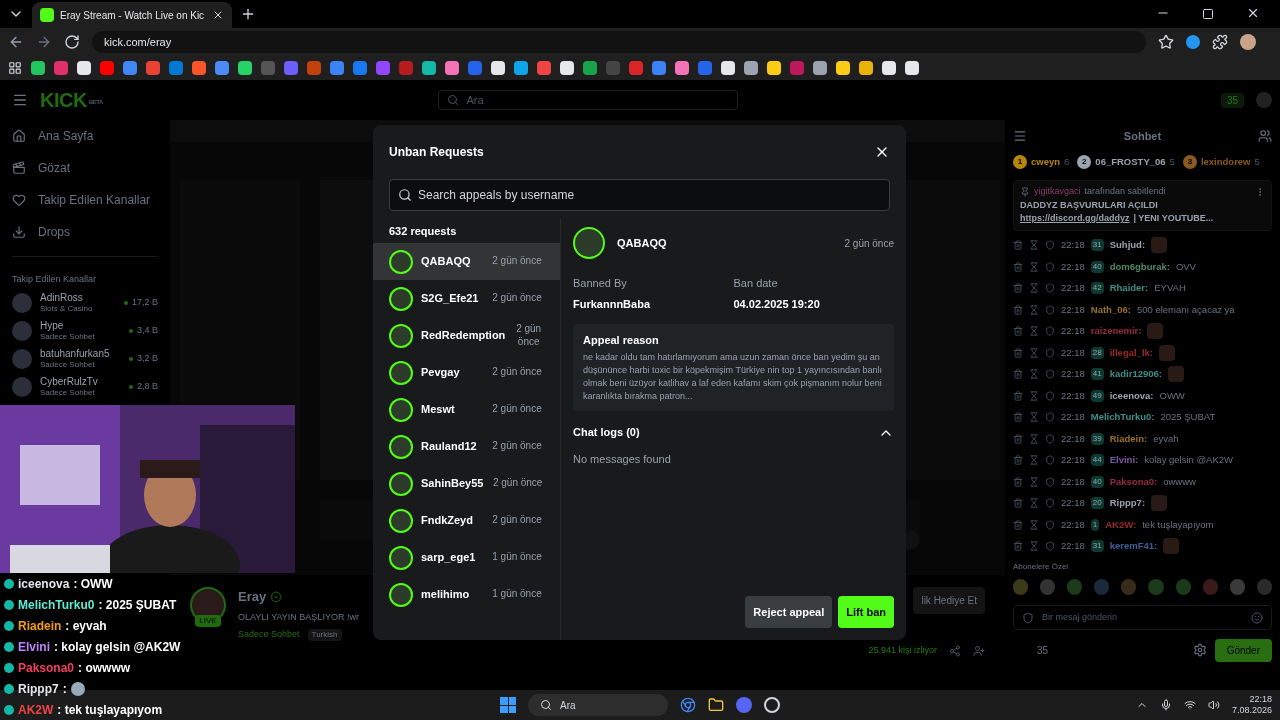 This screenshot has height=720, width=1280. Describe the element at coordinates (85, 359) in the screenshot. I see `channel-item: batuhanfurkan5 Sadece Sohbet 3,2 B` at that location.